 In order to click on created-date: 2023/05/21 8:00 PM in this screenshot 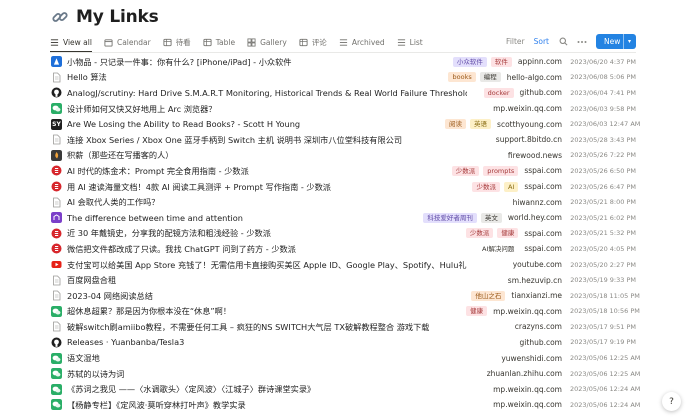, I will do `click(603, 202)`.